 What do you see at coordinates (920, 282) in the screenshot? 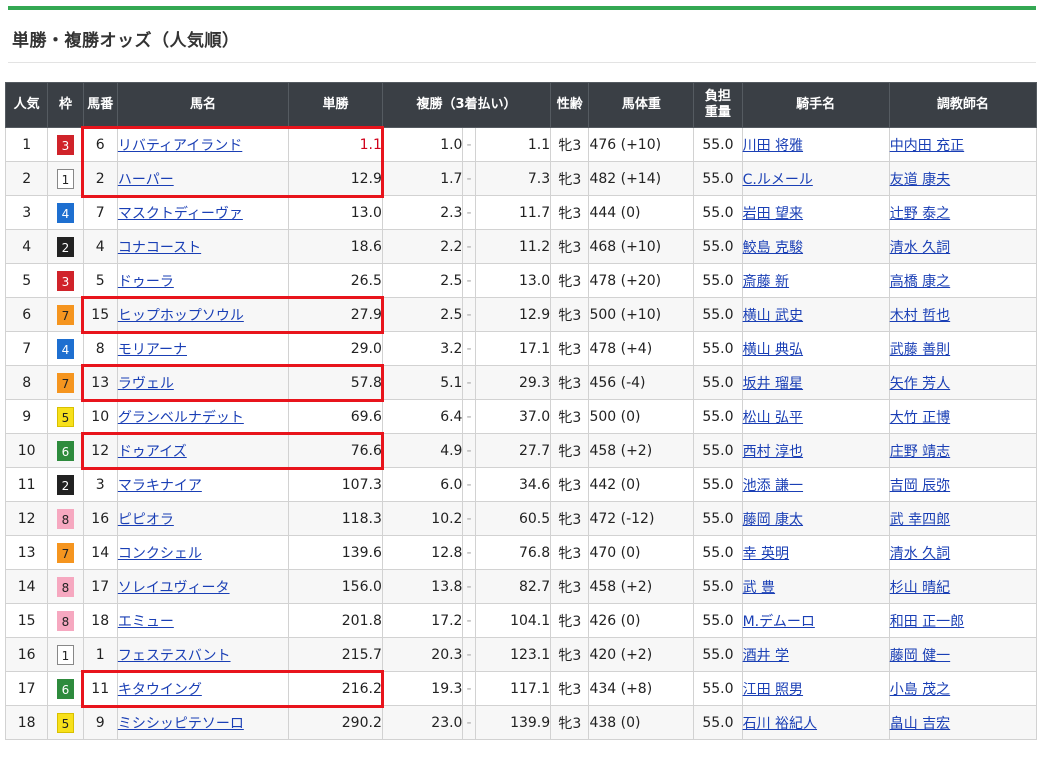
I see `trainer-link: 高橋 康之` at bounding box center [920, 282].